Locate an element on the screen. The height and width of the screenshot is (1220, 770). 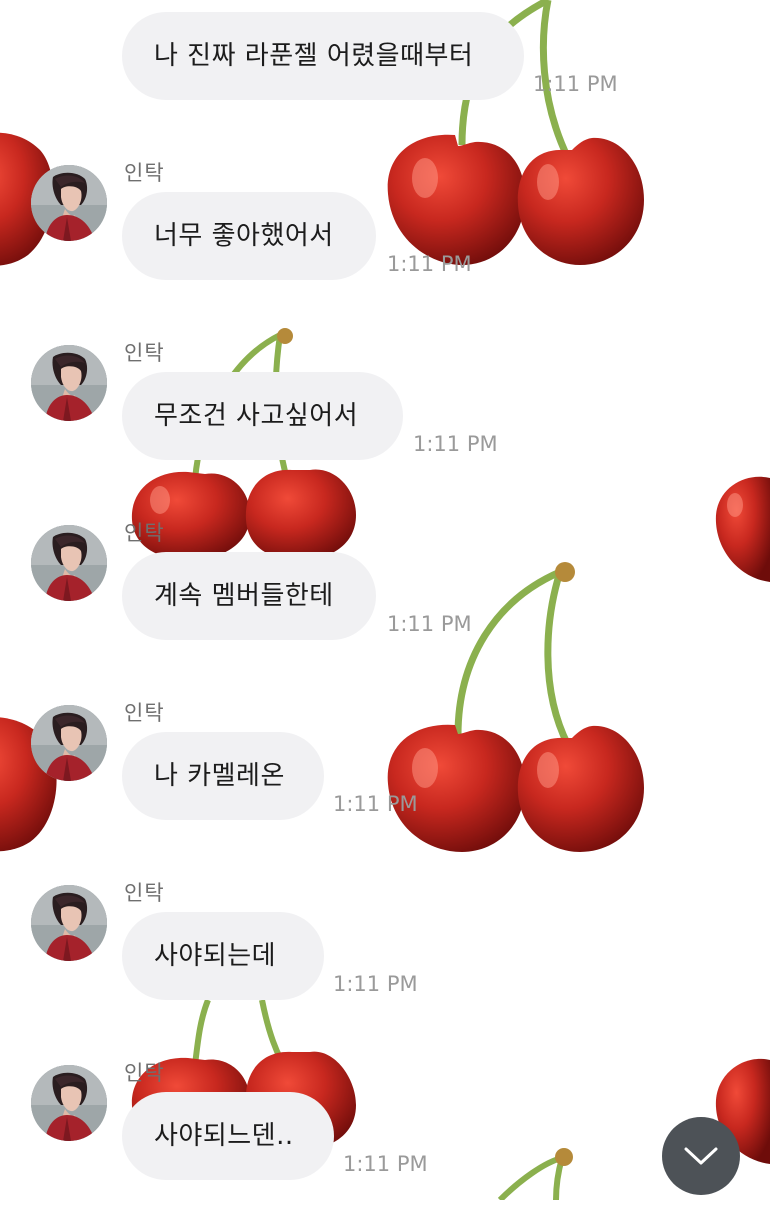
message-row: 인탁무조건 사고싶어서 1:11 PM is located at coordinates (385, 420).